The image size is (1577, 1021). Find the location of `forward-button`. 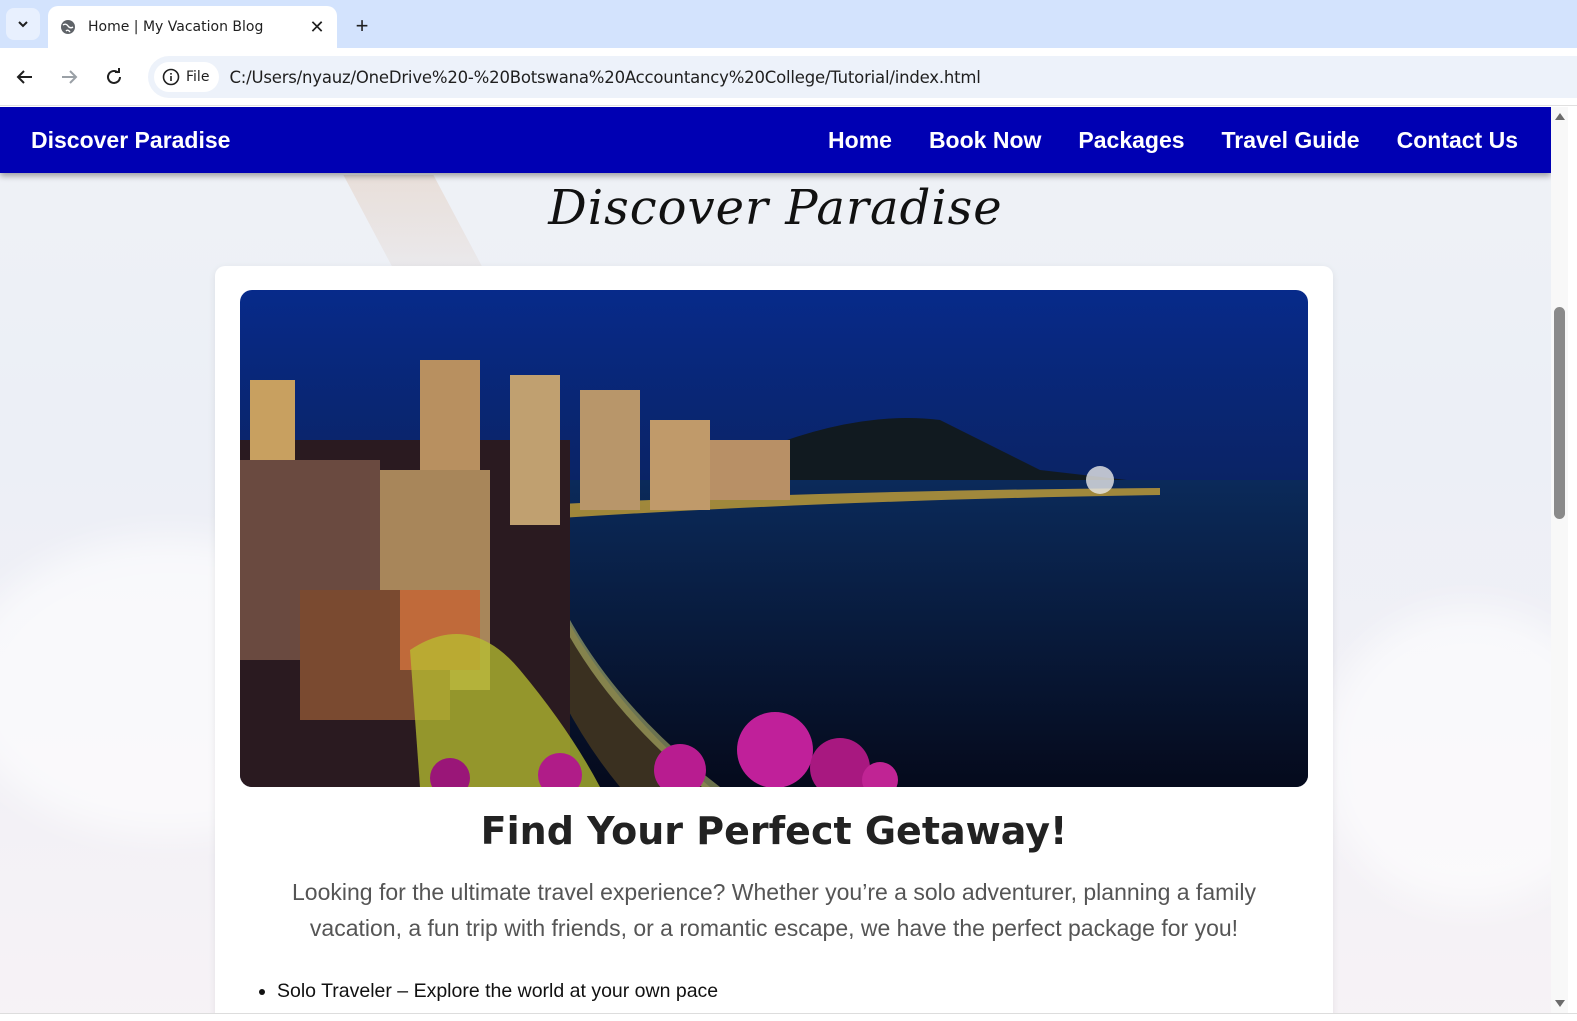

forward-button is located at coordinates (69, 77).